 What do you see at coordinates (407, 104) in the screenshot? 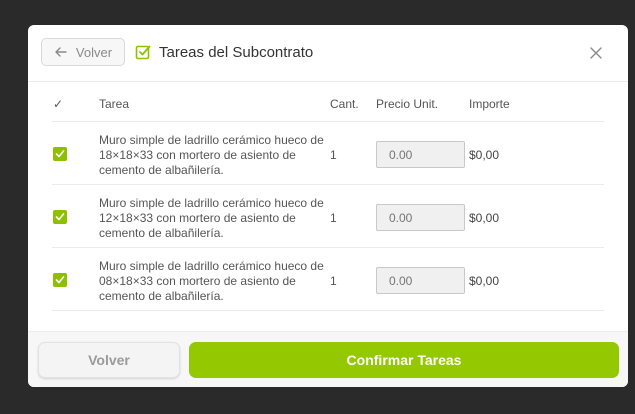
I see `column-header-unit-price: Precio Unit.` at bounding box center [407, 104].